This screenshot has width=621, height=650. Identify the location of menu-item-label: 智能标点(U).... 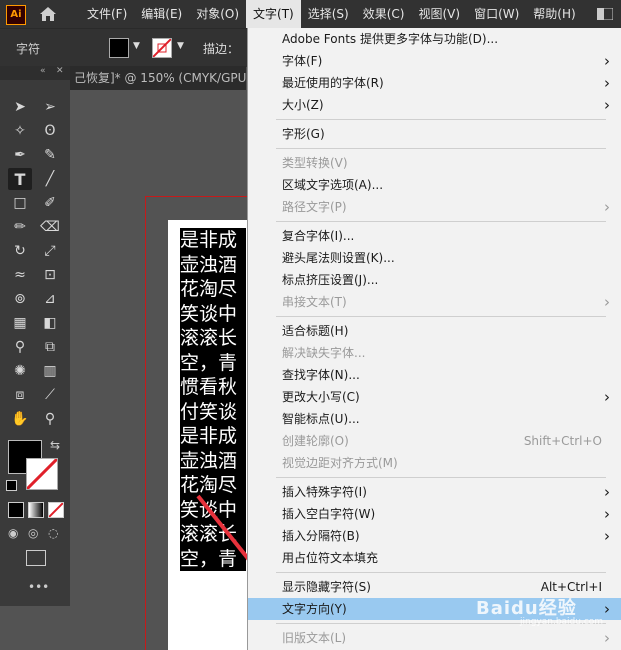
(321, 419).